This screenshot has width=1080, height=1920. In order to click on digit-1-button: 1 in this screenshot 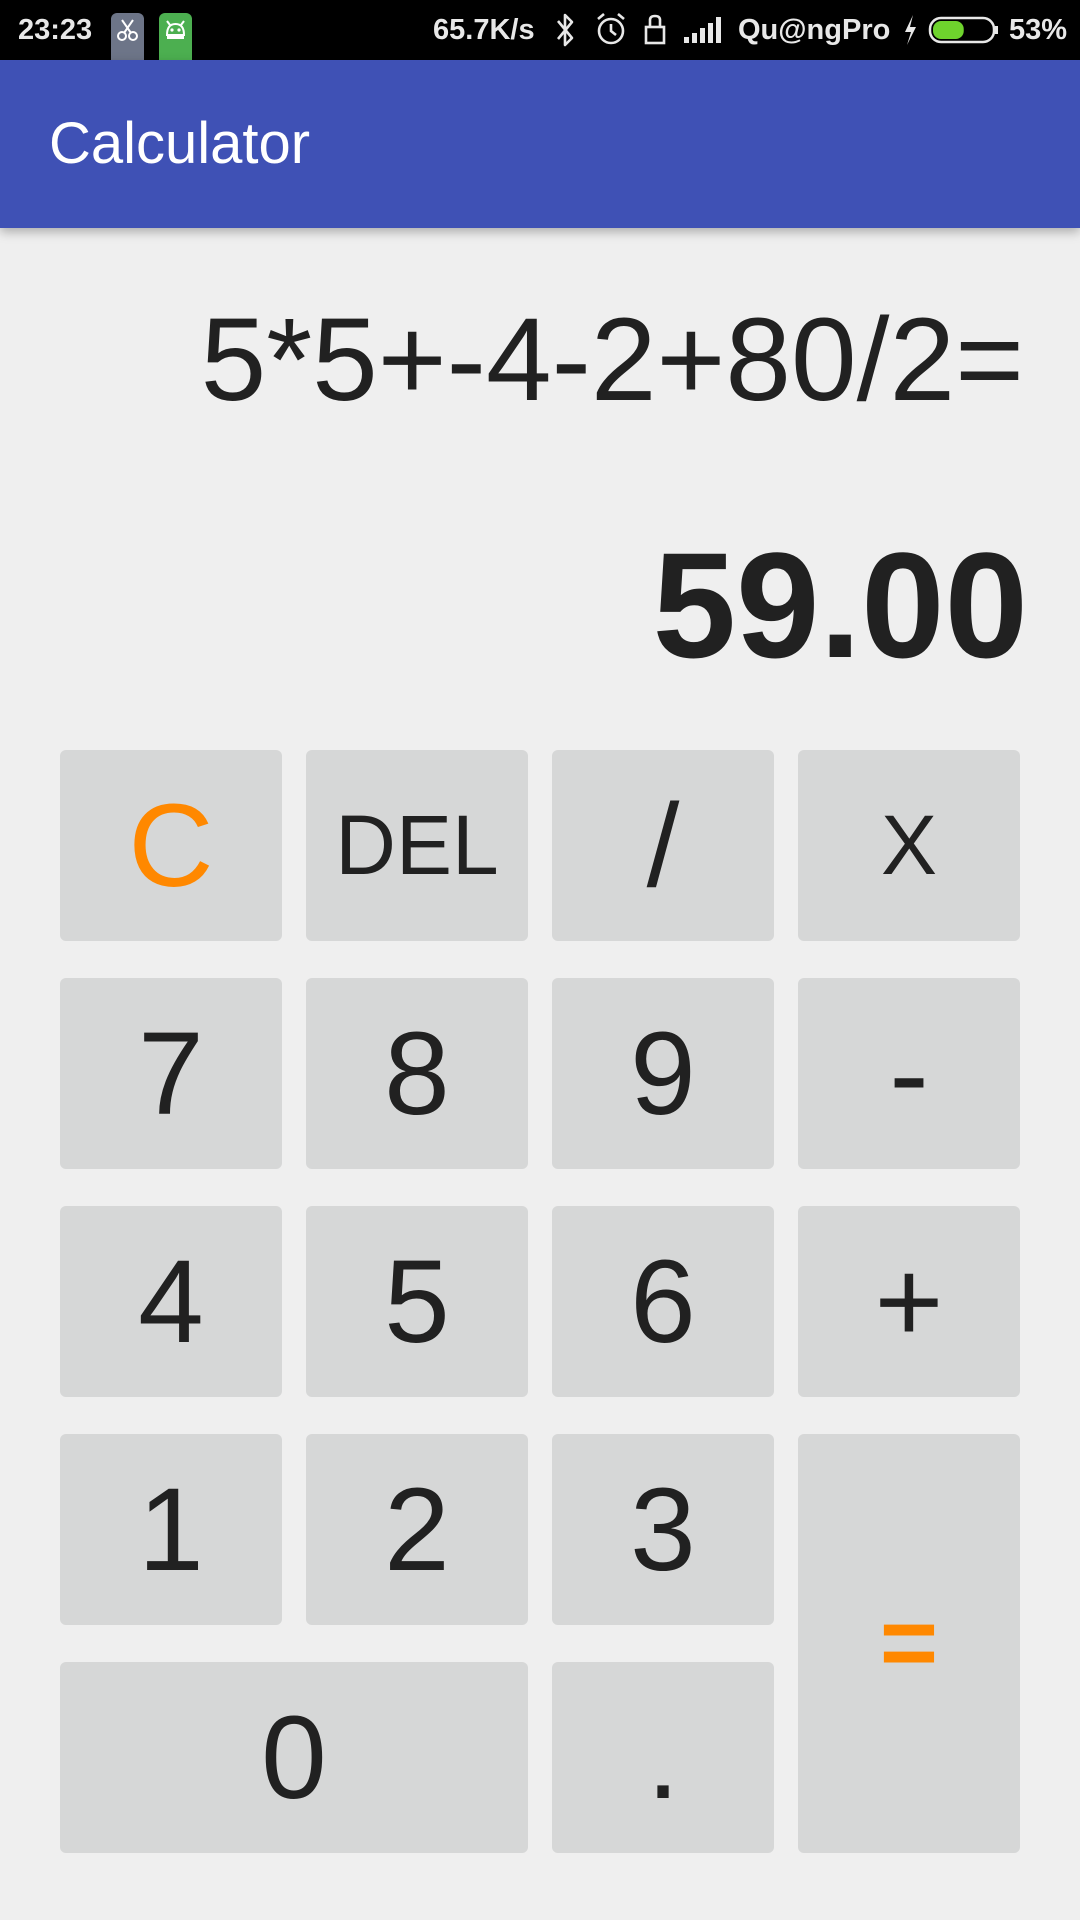, I will do `click(171, 1529)`.